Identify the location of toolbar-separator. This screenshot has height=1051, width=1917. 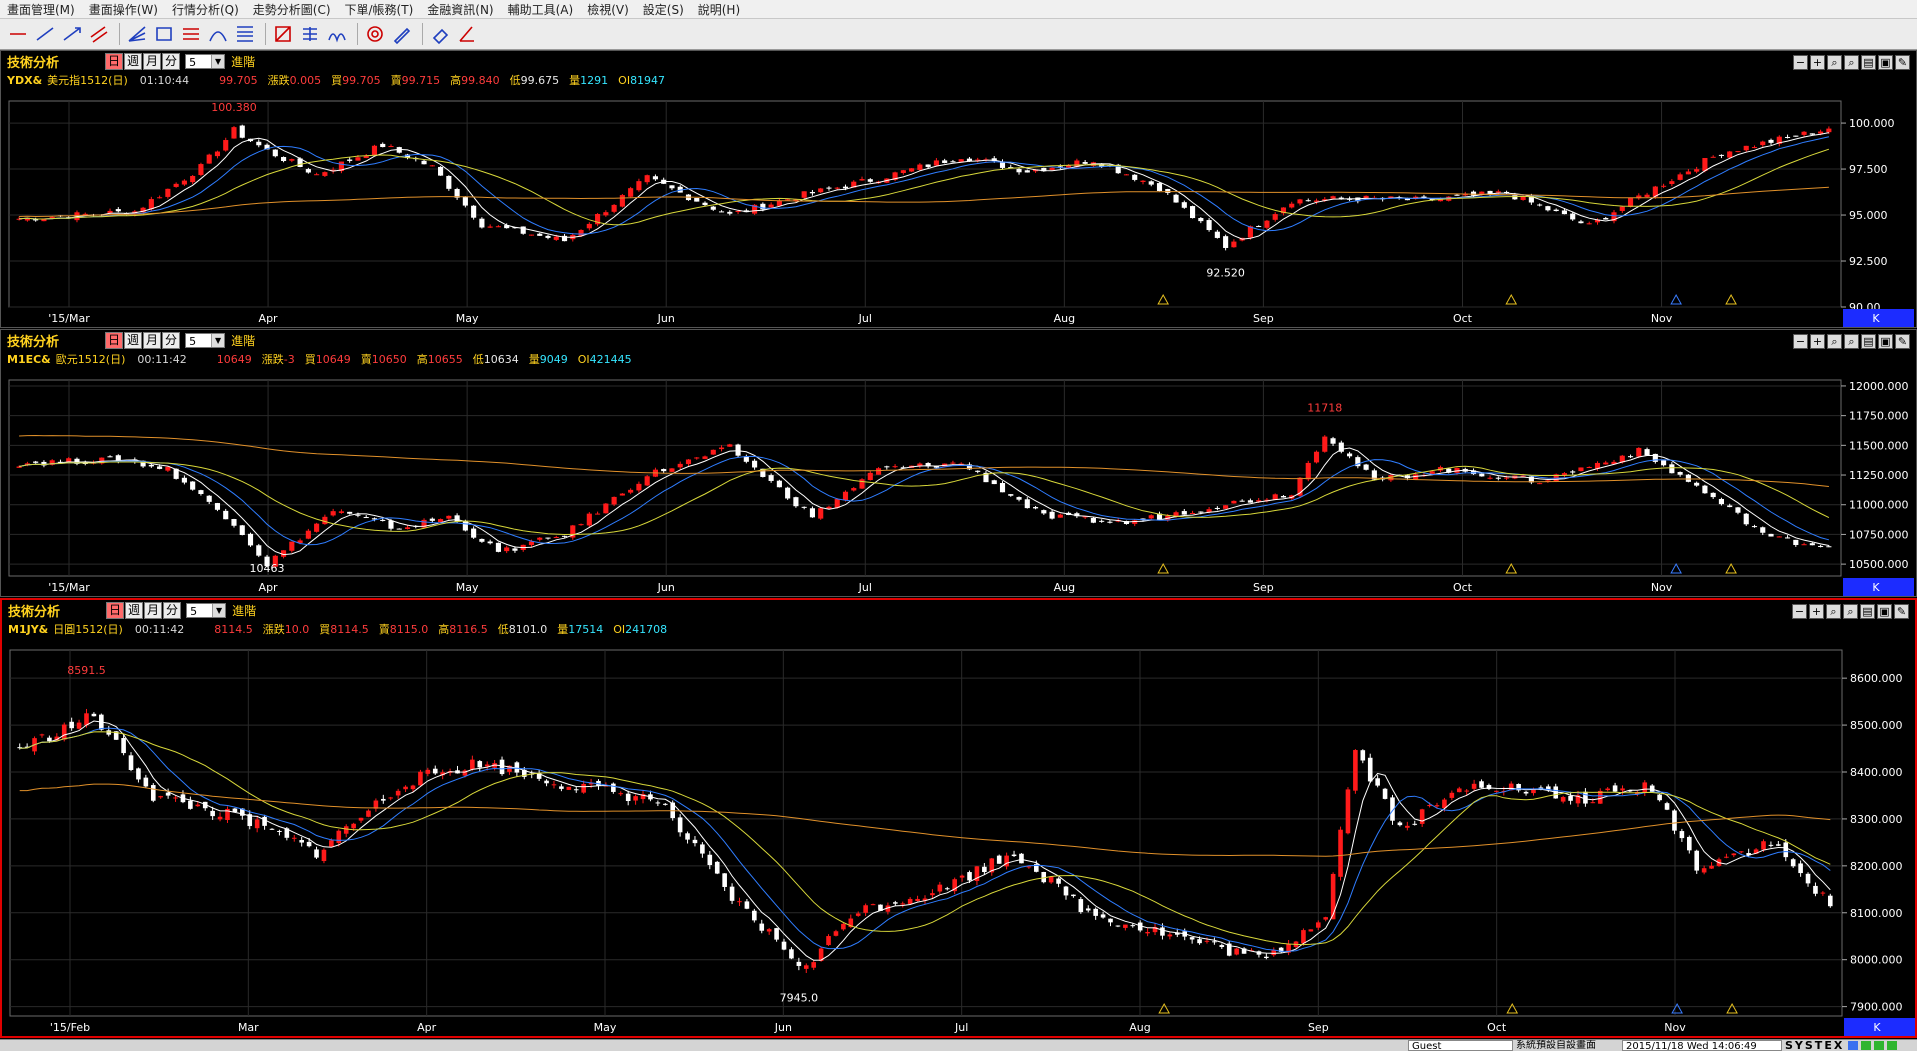
(357, 34).